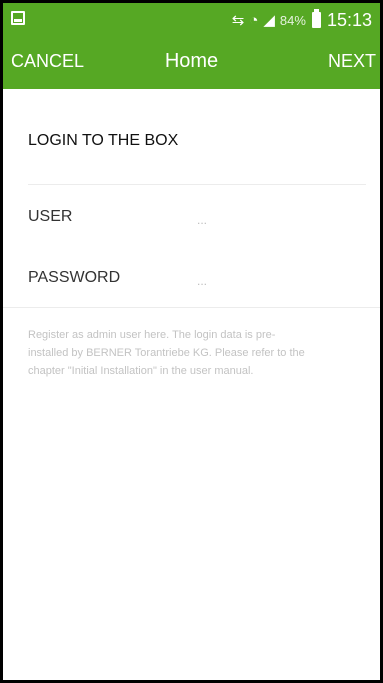 Image resolution: width=383 pixels, height=683 pixels. Describe the element at coordinates (352, 61) in the screenshot. I see `next-button: NEXT` at that location.